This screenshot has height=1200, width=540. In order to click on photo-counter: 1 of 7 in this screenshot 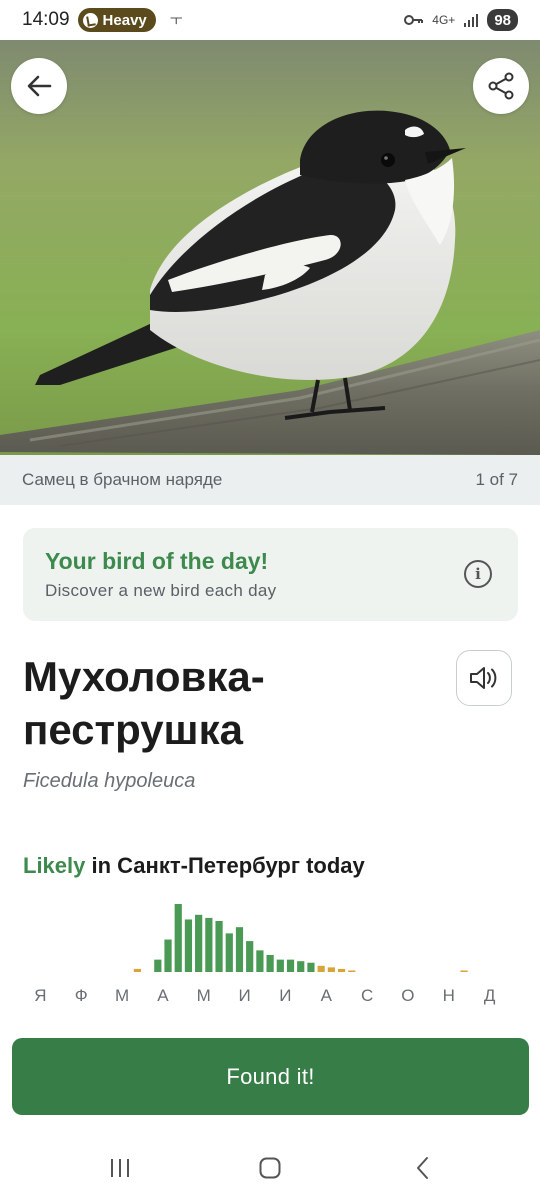, I will do `click(496, 479)`.